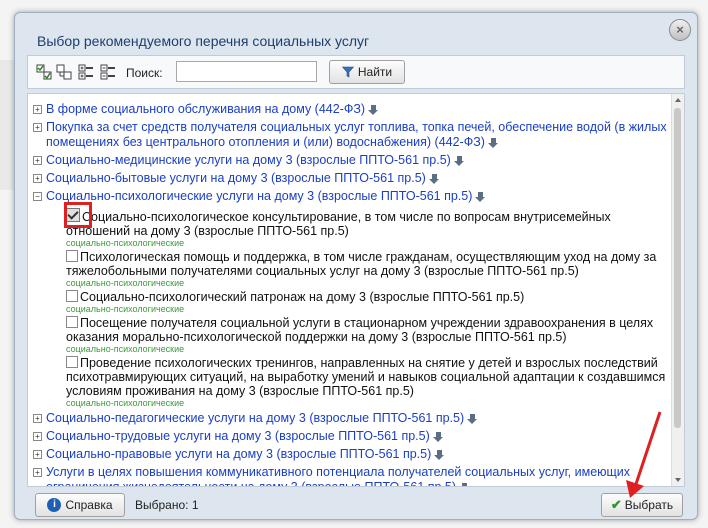 The height and width of the screenshot is (528, 708). What do you see at coordinates (108, 72) in the screenshot?
I see `collapse-all-icon` at bounding box center [108, 72].